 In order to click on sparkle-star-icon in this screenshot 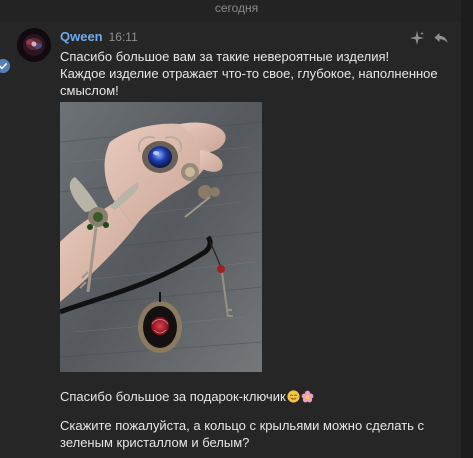, I will do `click(417, 38)`.